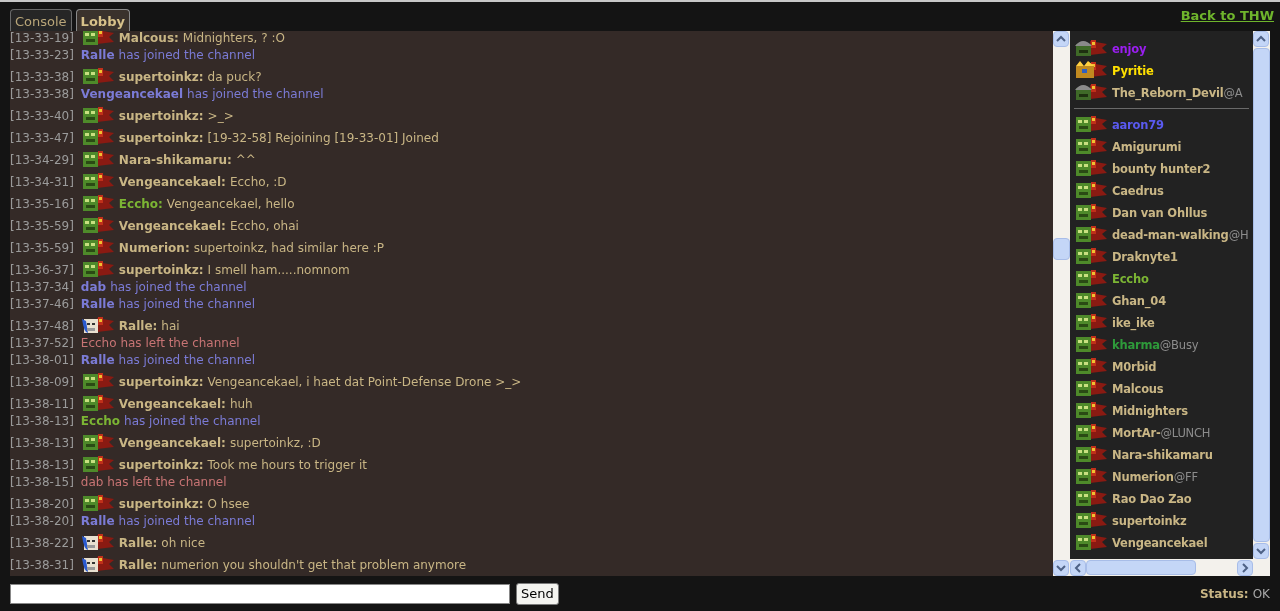 This screenshot has height=611, width=1280. I want to click on message-text: Midnighters, ? :O, so click(233, 39).